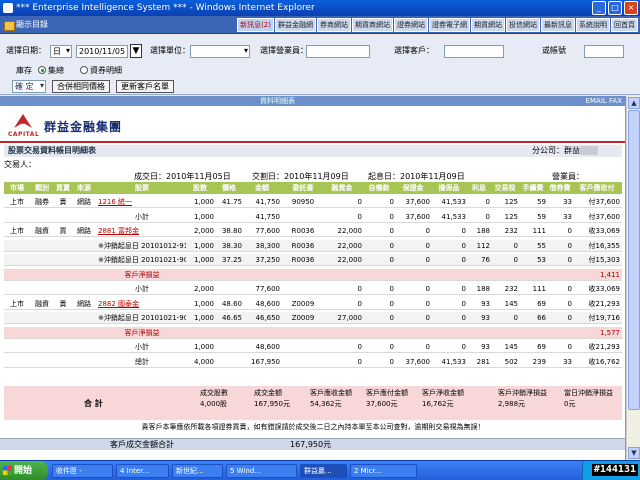 The image size is (640, 480). What do you see at coordinates (142, 347) in the screenshot?
I see `table-cell: 小計` at bounding box center [142, 347].